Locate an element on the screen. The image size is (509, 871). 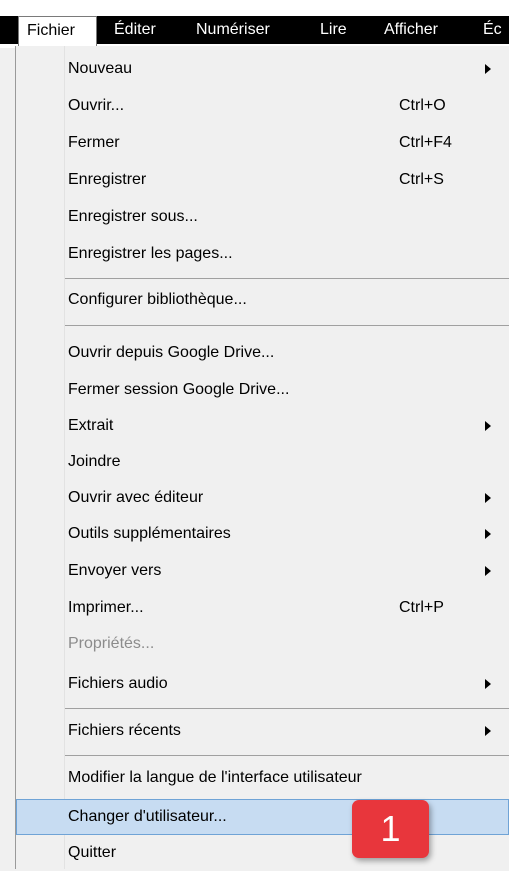
menu-item-label: Outils supplémentaires is located at coordinates (149, 533).